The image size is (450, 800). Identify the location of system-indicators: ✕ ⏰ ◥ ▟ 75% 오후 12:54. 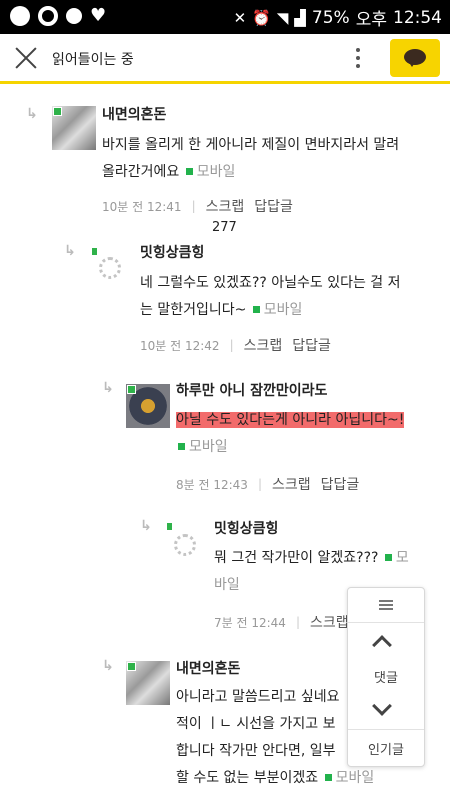
(337, 18).